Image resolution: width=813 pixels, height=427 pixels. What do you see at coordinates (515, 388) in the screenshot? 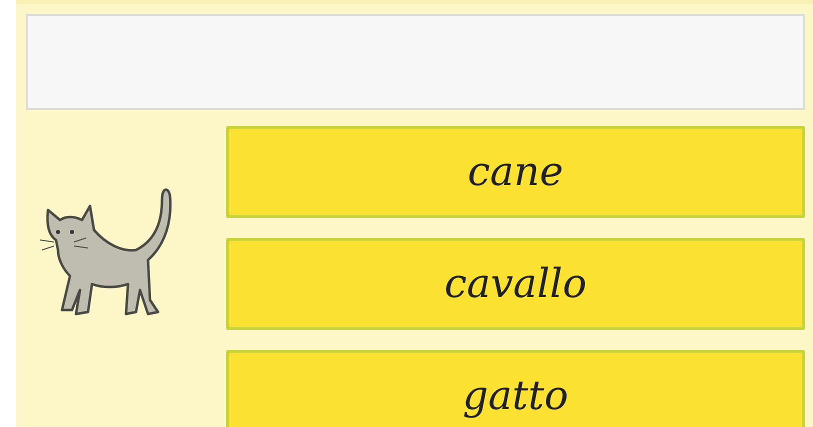
I see `answer-option: gatto` at bounding box center [515, 388].